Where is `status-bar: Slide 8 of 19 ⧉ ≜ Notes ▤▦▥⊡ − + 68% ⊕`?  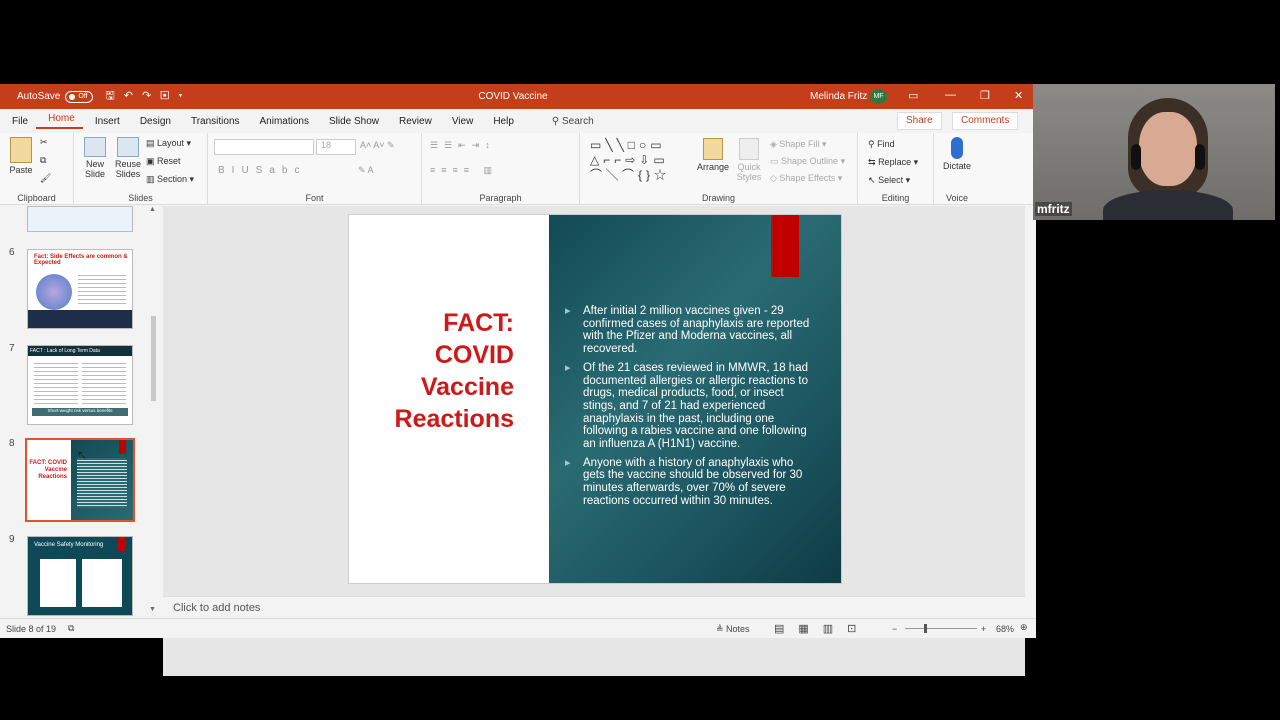
status-bar: Slide 8 of 19 ⧉ ≜ Notes ▤▦▥⊡ − + 68% ⊕ is located at coordinates (518, 628).